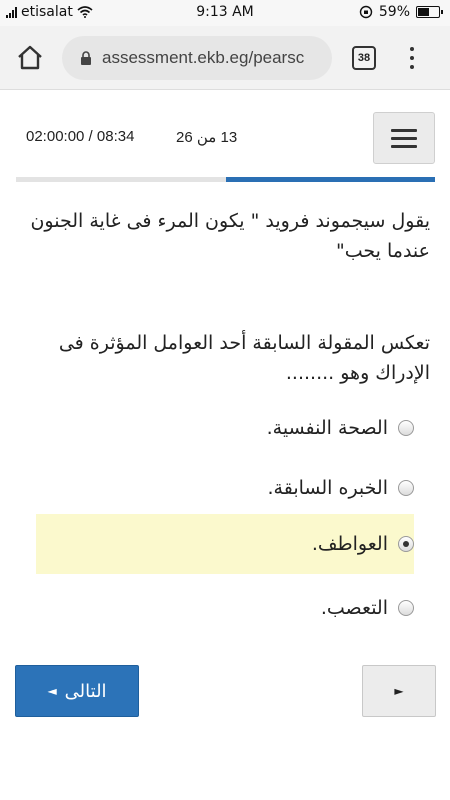 Image resolution: width=450 pixels, height=800 pixels. I want to click on answer-option-1: الصحة النفسية., so click(225, 428).